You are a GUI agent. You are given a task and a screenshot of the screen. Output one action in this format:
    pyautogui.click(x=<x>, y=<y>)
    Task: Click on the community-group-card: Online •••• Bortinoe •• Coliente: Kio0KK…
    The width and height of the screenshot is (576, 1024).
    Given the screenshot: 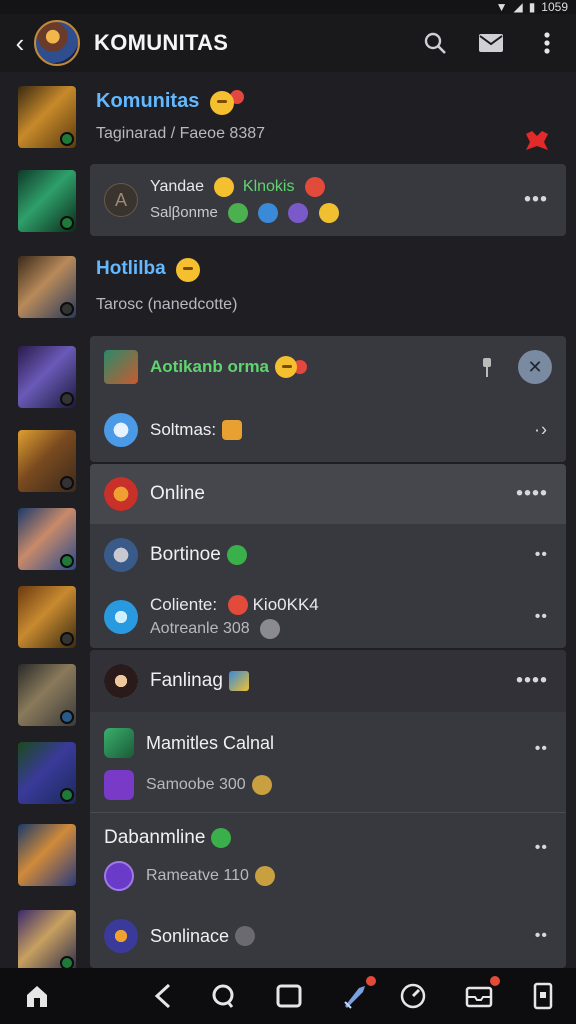 What is the action you would take?
    pyautogui.click(x=328, y=556)
    